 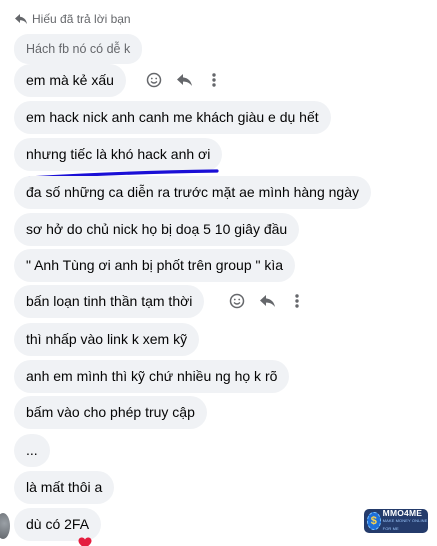 I want to click on message-text: nhưng tiếc là khó hack anh ơi, so click(x=118, y=154).